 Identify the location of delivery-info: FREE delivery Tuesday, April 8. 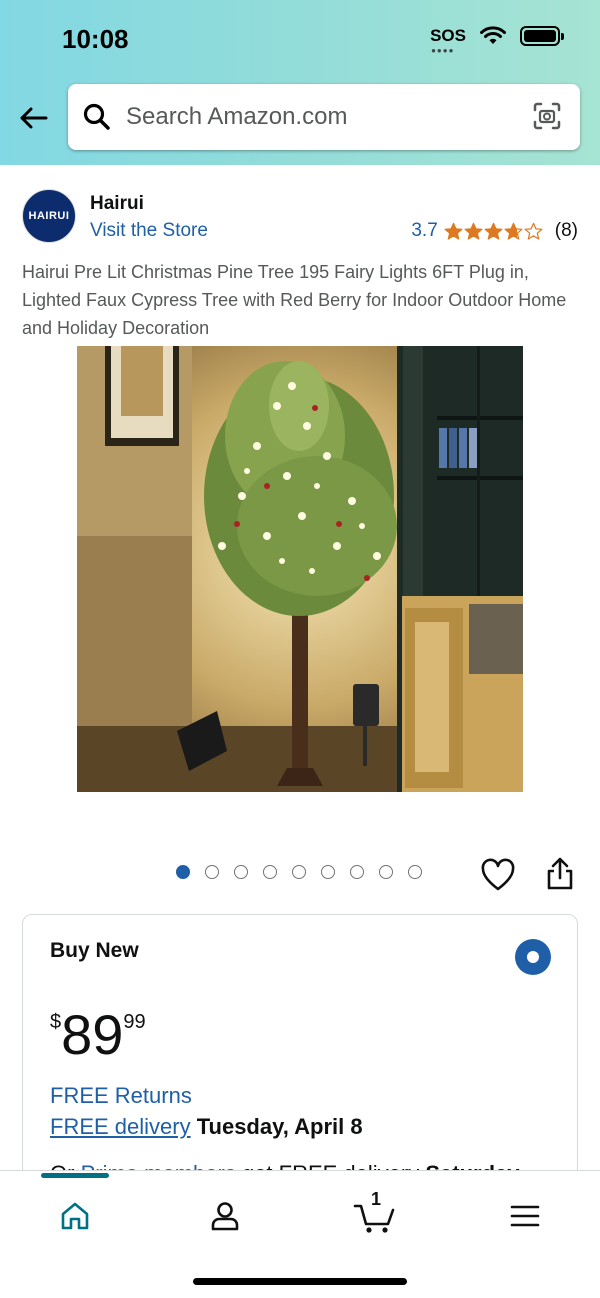
(206, 1127).